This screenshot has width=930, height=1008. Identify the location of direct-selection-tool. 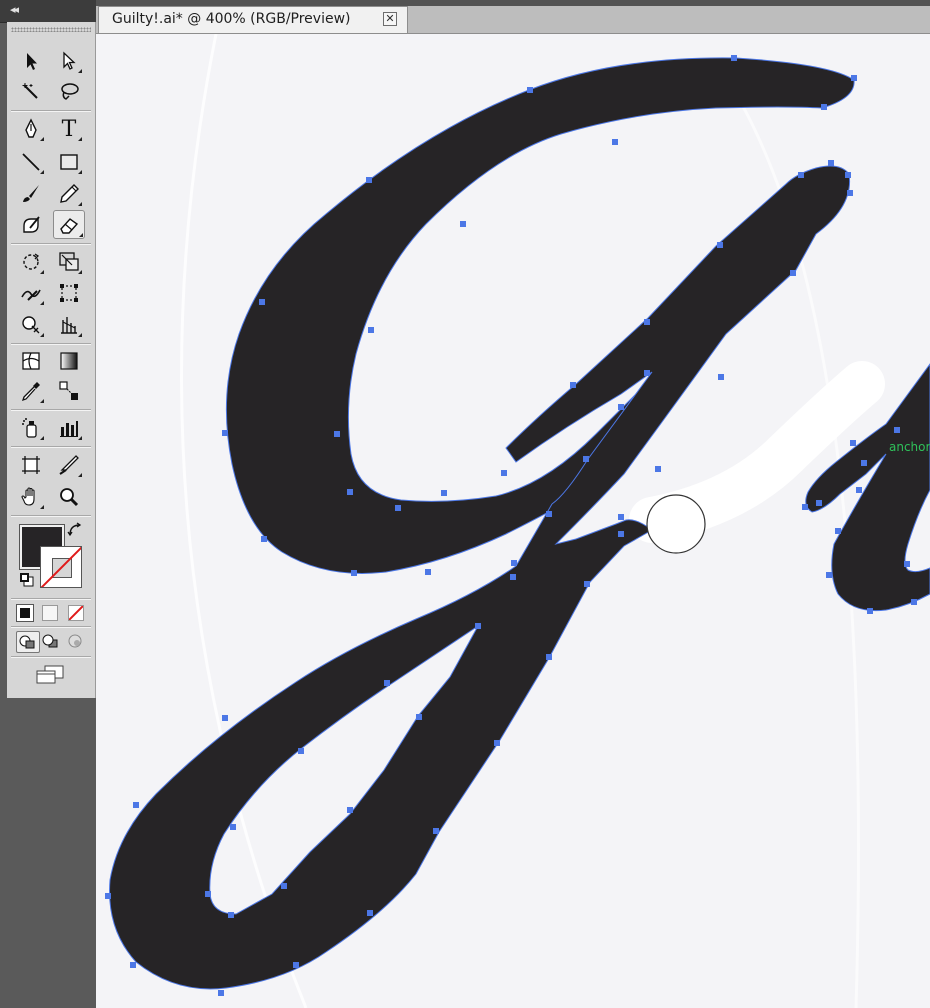
(69, 61).